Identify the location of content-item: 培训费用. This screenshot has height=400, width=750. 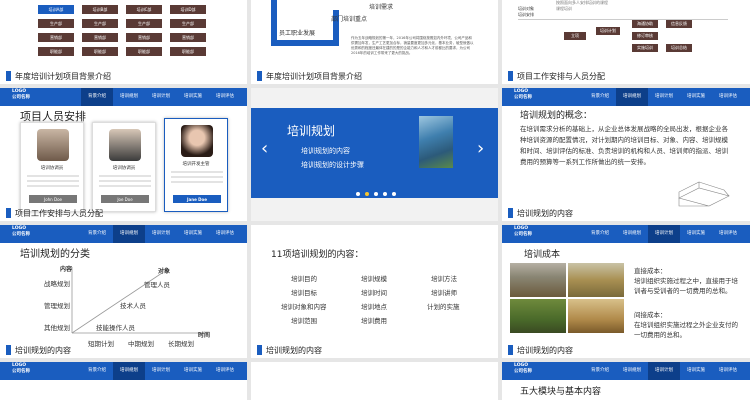
(374, 321).